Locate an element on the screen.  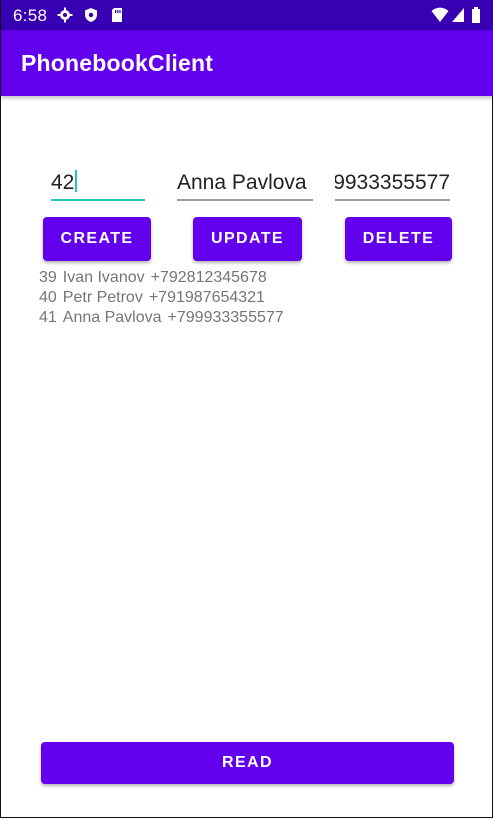
battery-icon is located at coordinates (476, 15).